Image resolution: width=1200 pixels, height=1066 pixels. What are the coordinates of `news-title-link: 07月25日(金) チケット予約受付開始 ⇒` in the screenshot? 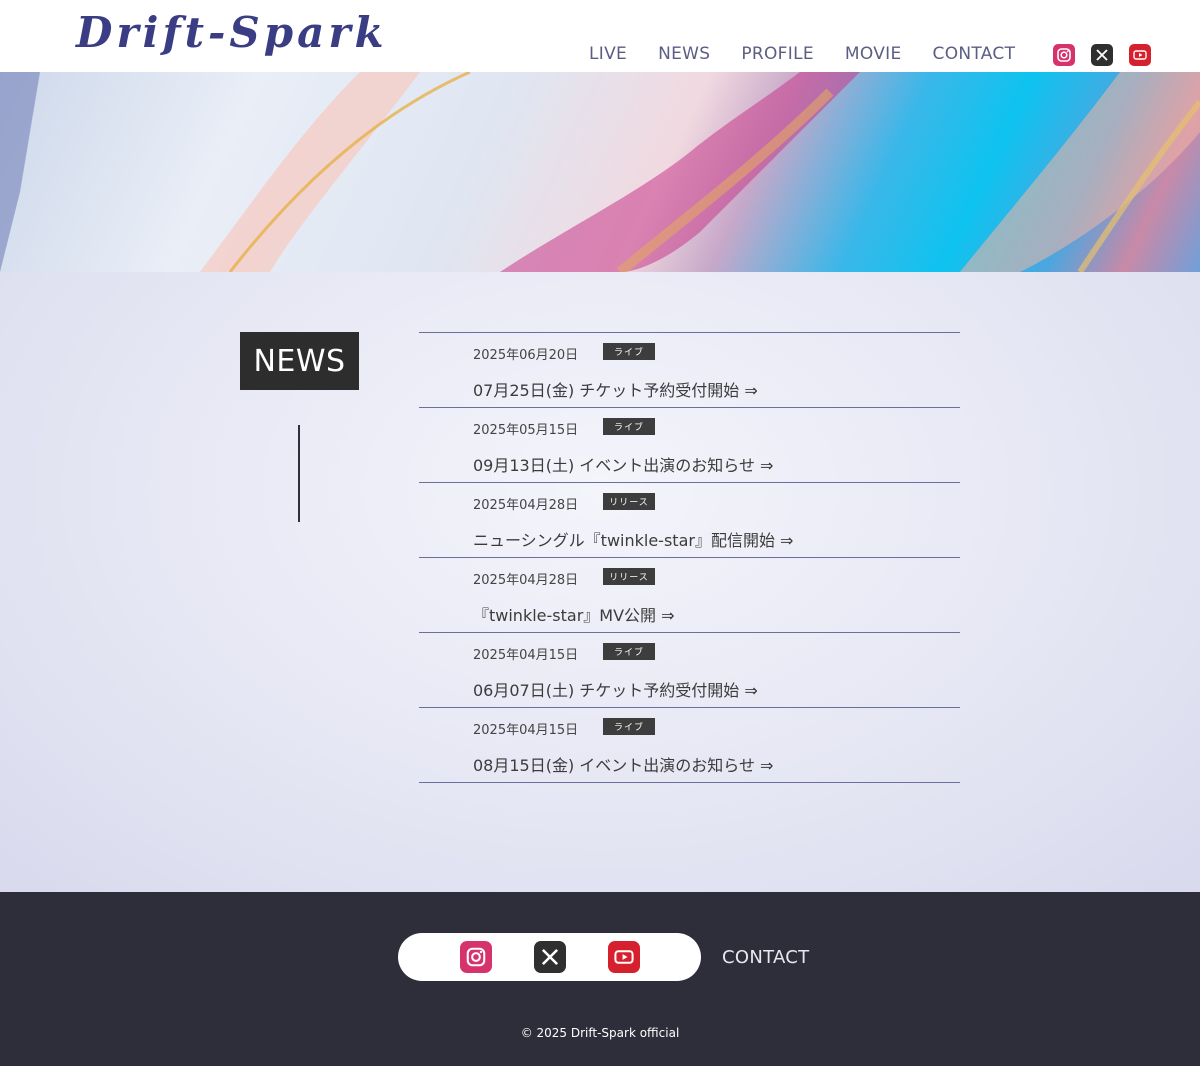 It's located at (615, 389).